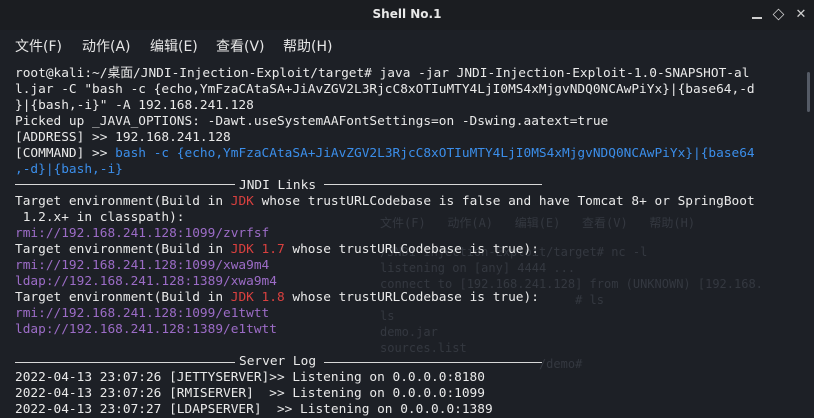 Image resolution: width=814 pixels, height=418 pixels. What do you see at coordinates (125, 362) in the screenshot?
I see `server-log-rule-left` at bounding box center [125, 362].